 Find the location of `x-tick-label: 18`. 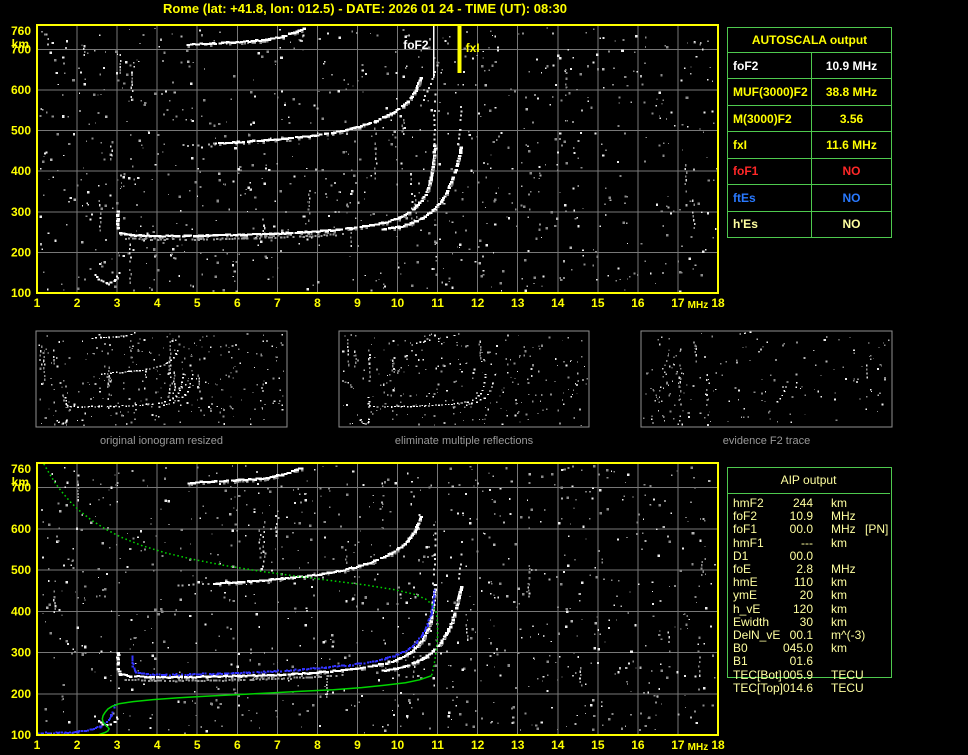

x-tick-label: 18 is located at coordinates (718, 303).